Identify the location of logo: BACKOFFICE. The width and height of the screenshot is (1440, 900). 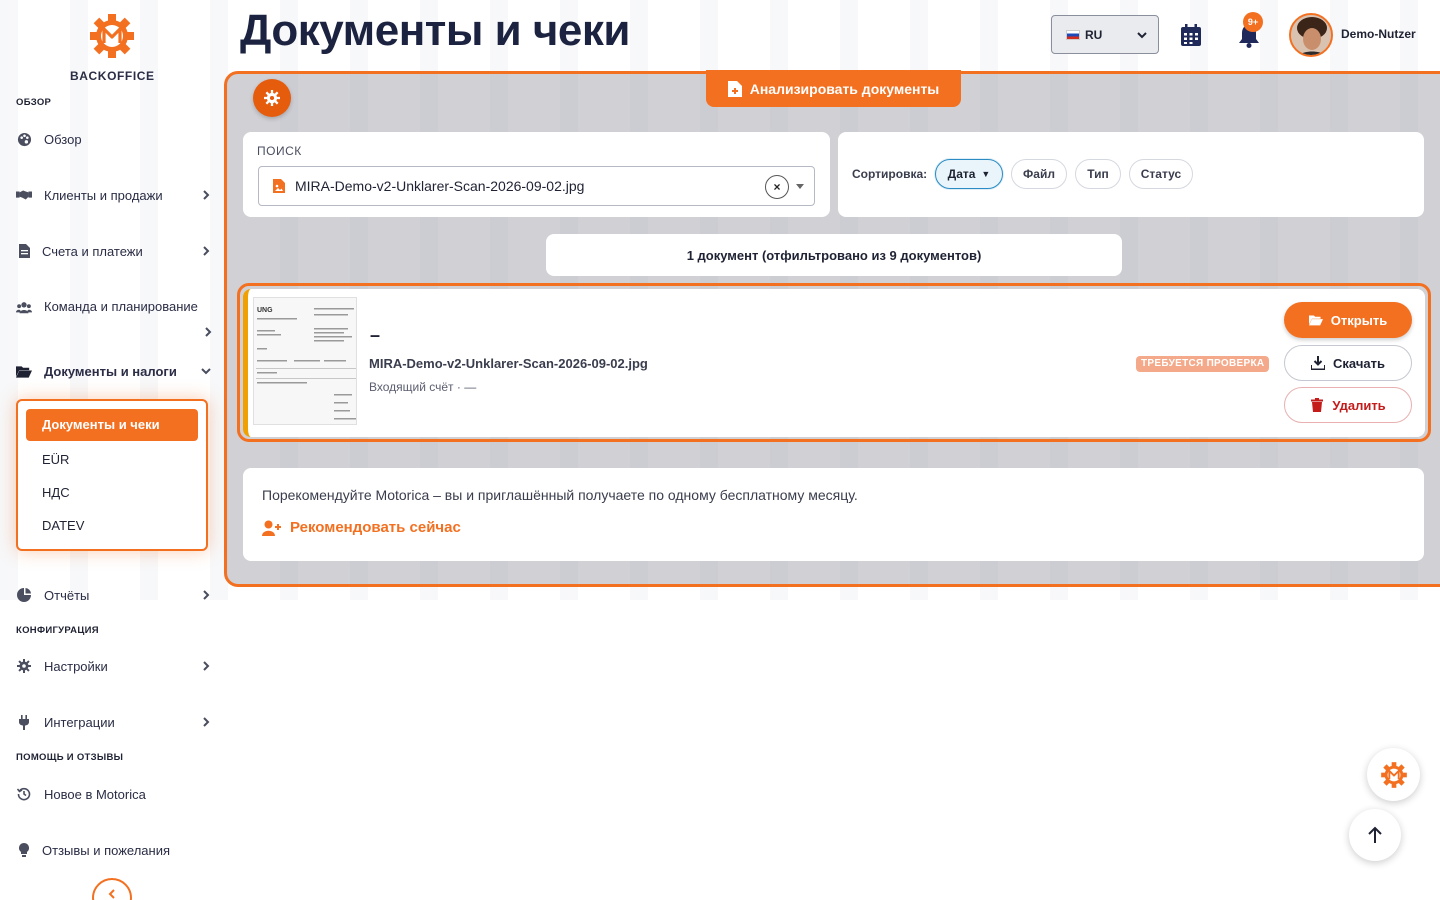
(112, 47).